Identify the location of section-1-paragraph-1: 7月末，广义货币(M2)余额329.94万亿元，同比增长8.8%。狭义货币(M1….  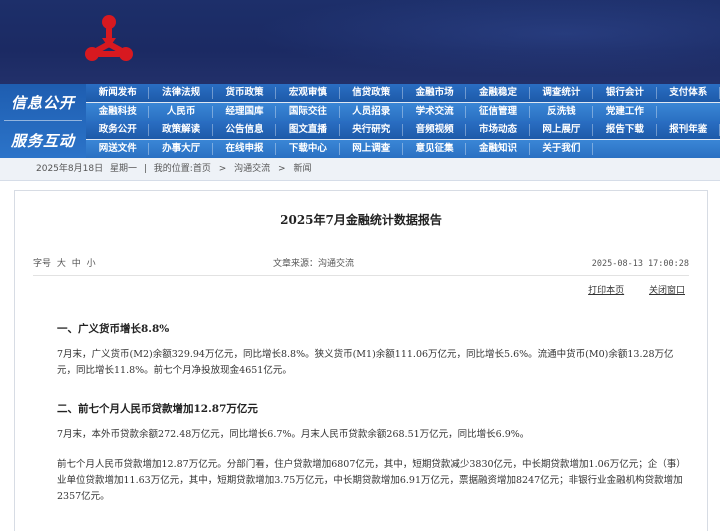
(365, 362).